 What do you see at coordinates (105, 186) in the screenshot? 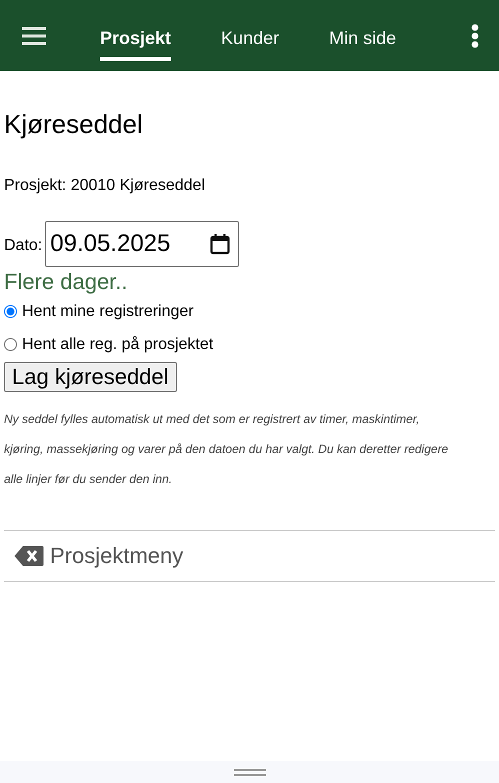
I see `project-label: Prosjekt: 20010 Kjøreseddel` at bounding box center [105, 186].